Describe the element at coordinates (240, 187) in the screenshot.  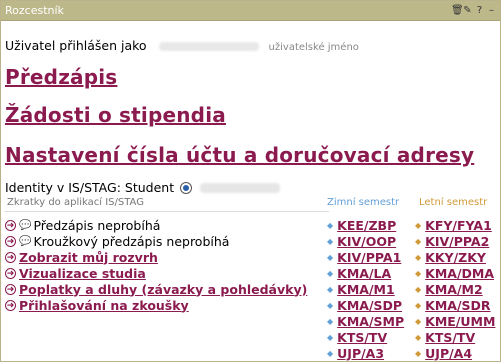
I see `redacted-identity` at that location.